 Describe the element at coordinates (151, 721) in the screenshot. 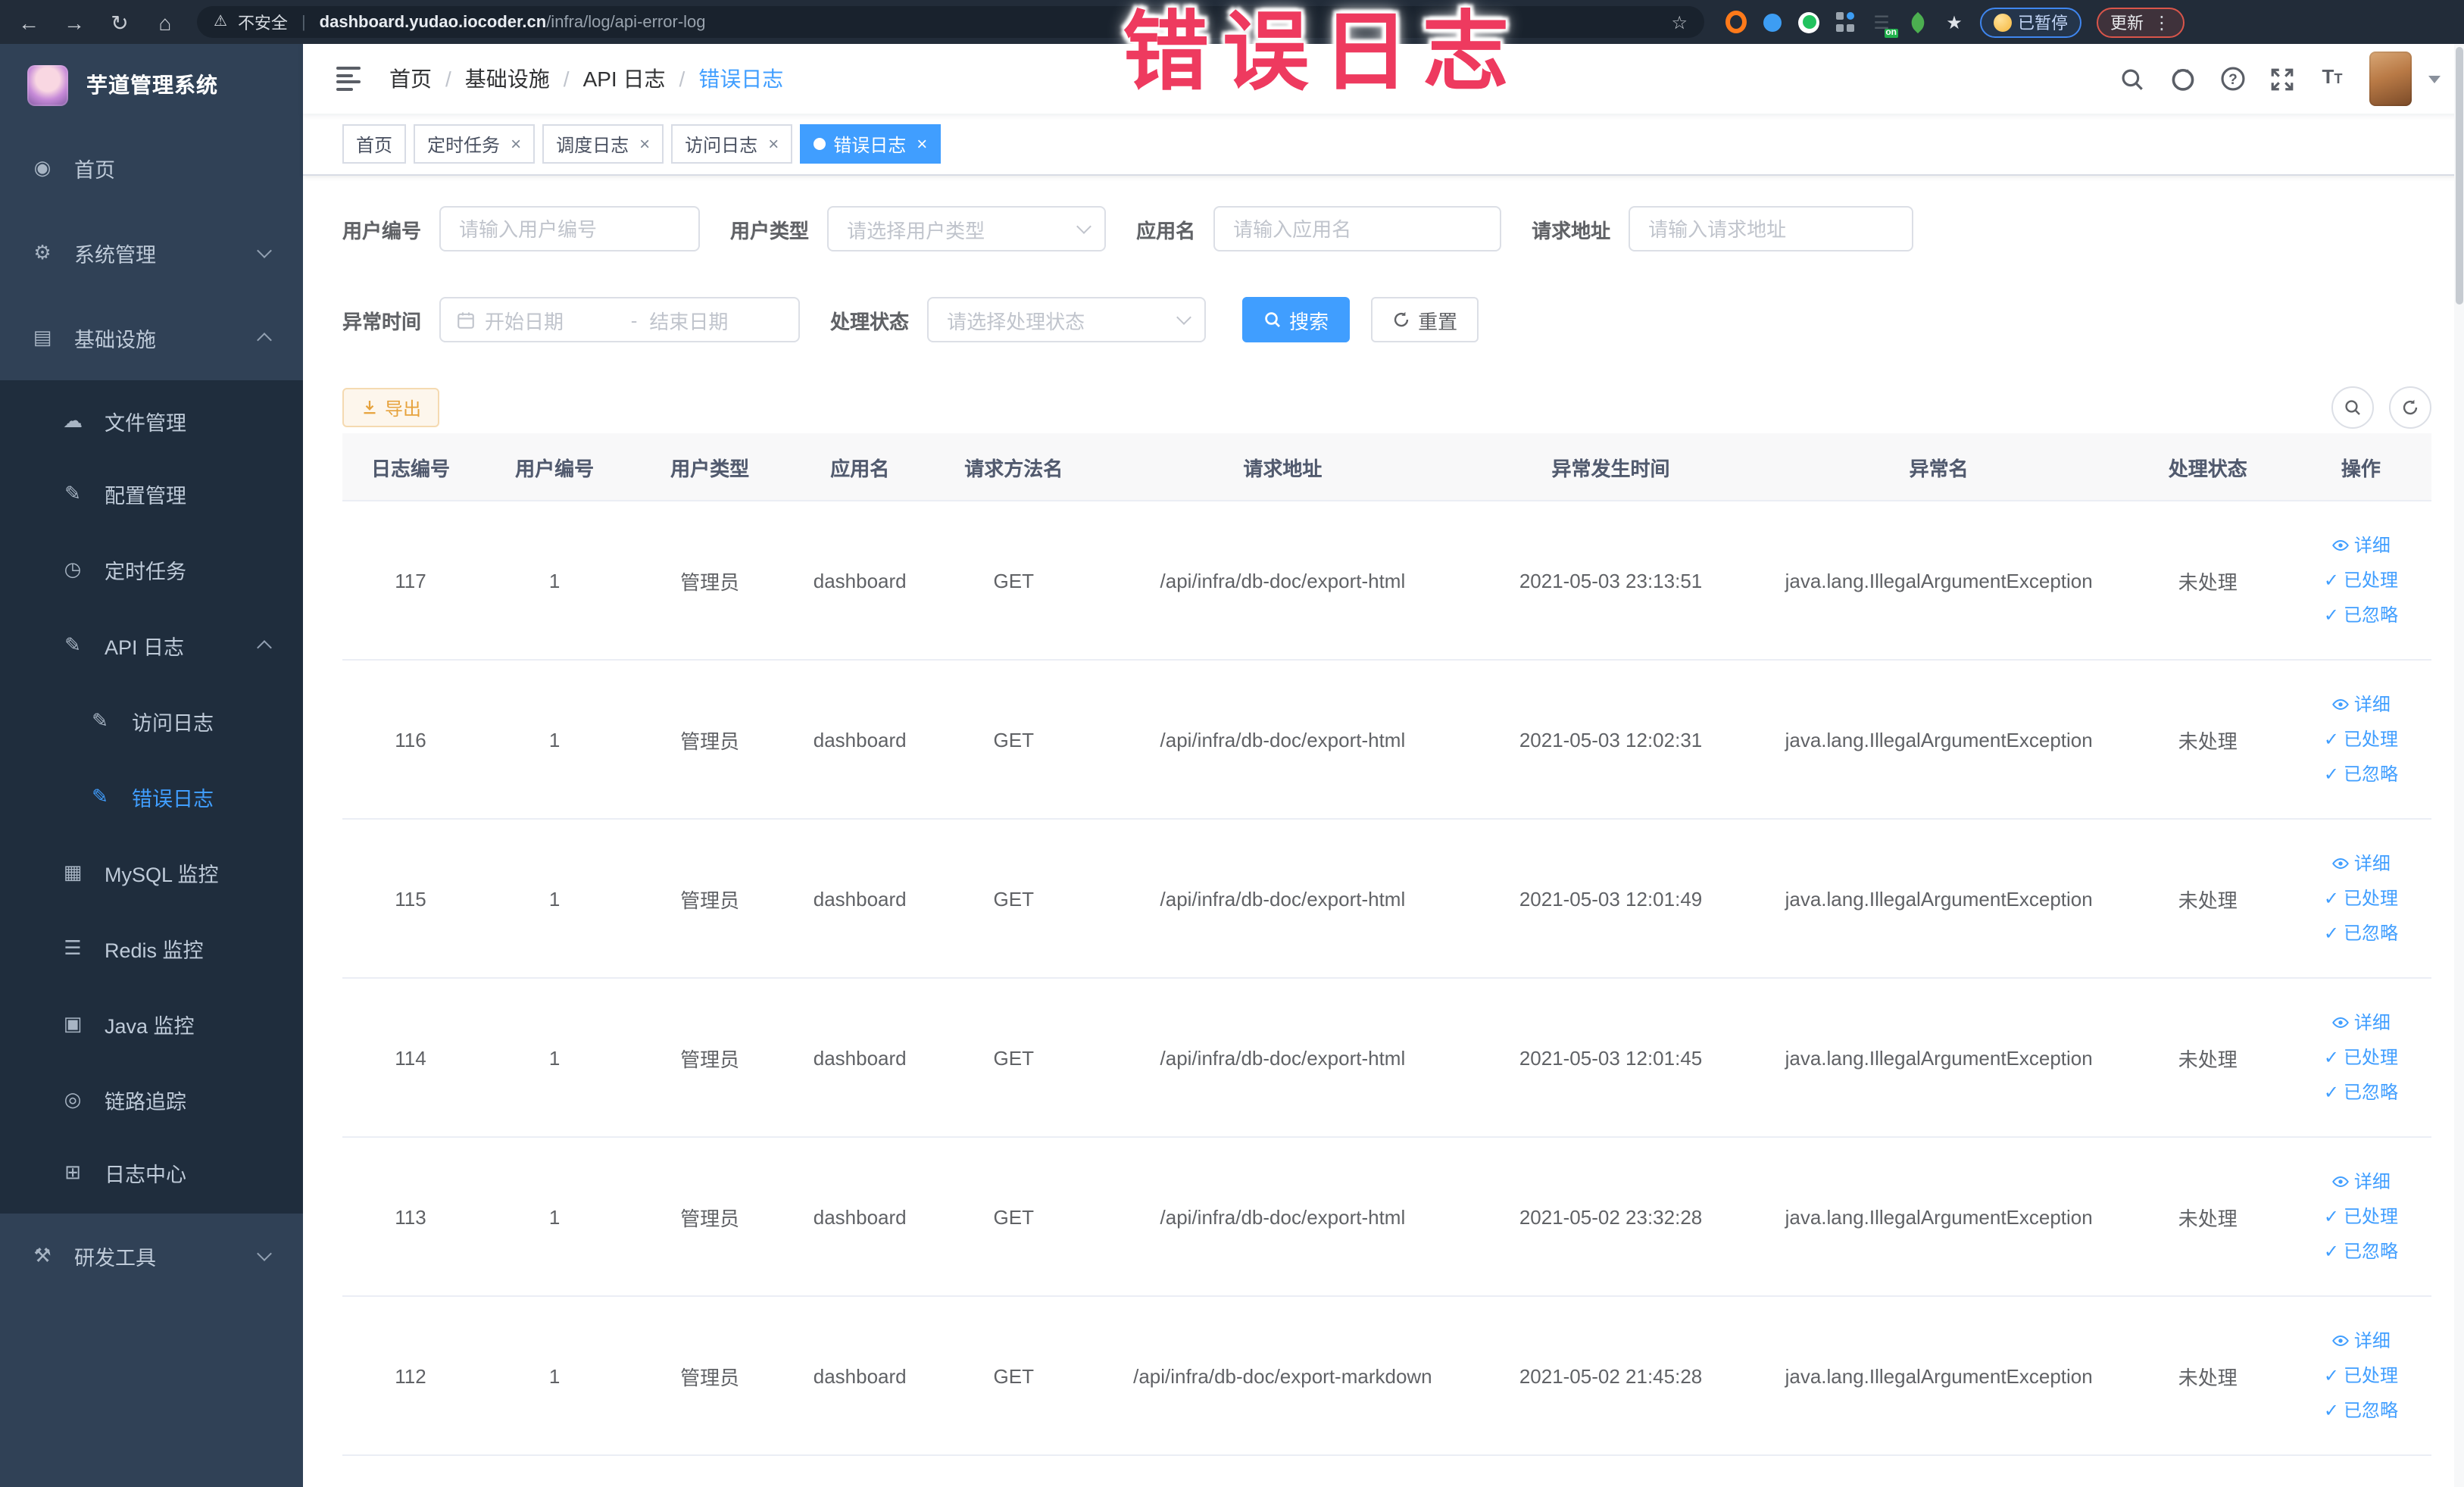

I see `sidebar-item-access-log: ✎ 访问日志` at that location.